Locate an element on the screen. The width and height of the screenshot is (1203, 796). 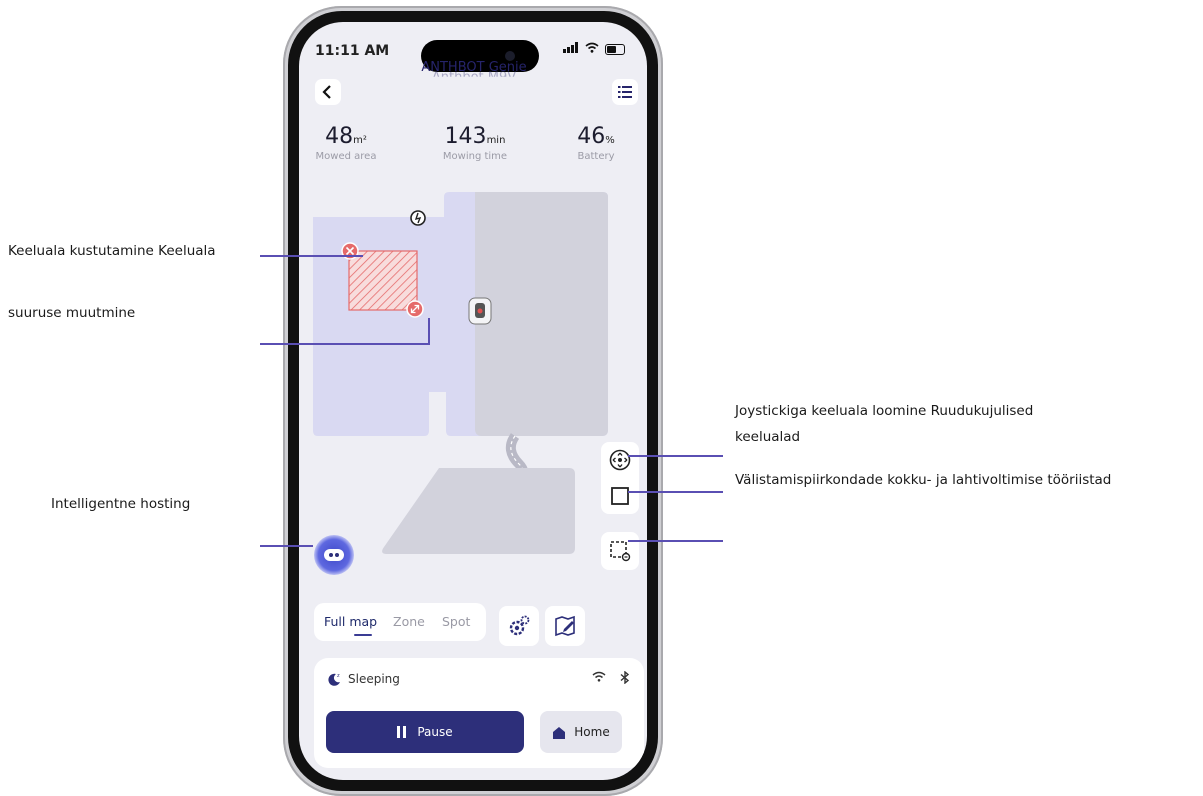
connection-icons is located at coordinates (611, 677).